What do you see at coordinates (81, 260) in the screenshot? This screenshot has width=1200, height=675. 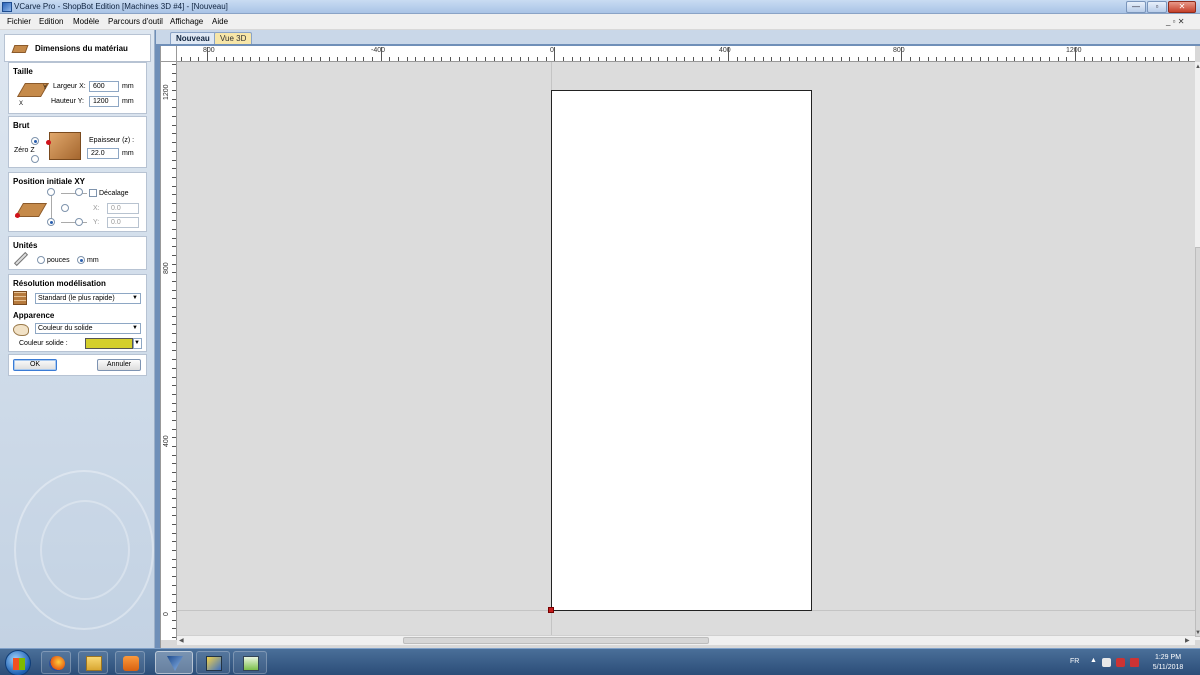 I see `units-mm-radio` at bounding box center [81, 260].